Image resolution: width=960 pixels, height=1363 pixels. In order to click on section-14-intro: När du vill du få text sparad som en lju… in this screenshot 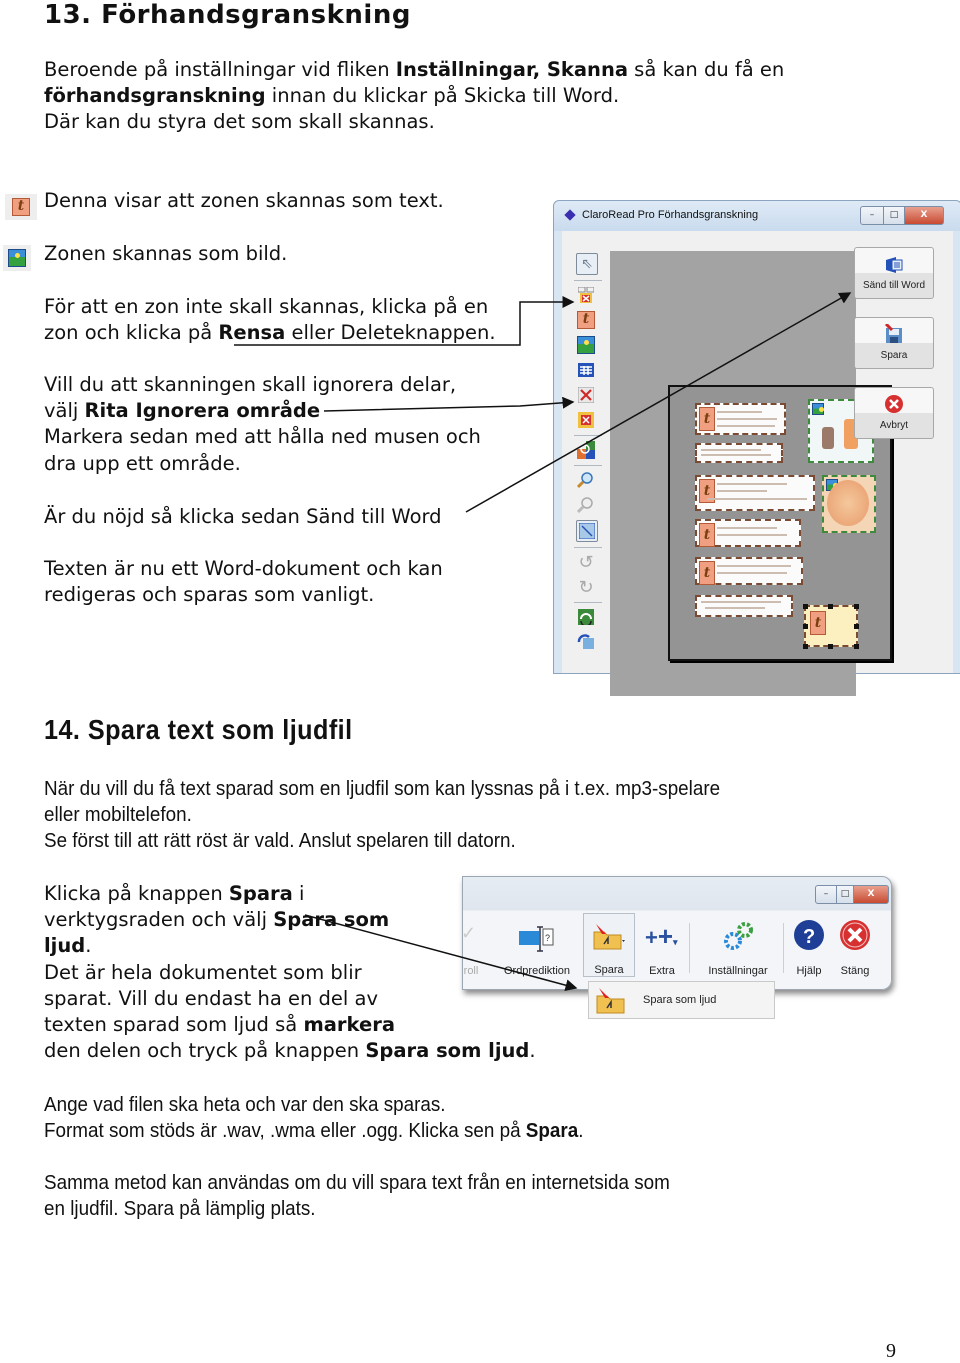, I will do `click(382, 815)`.